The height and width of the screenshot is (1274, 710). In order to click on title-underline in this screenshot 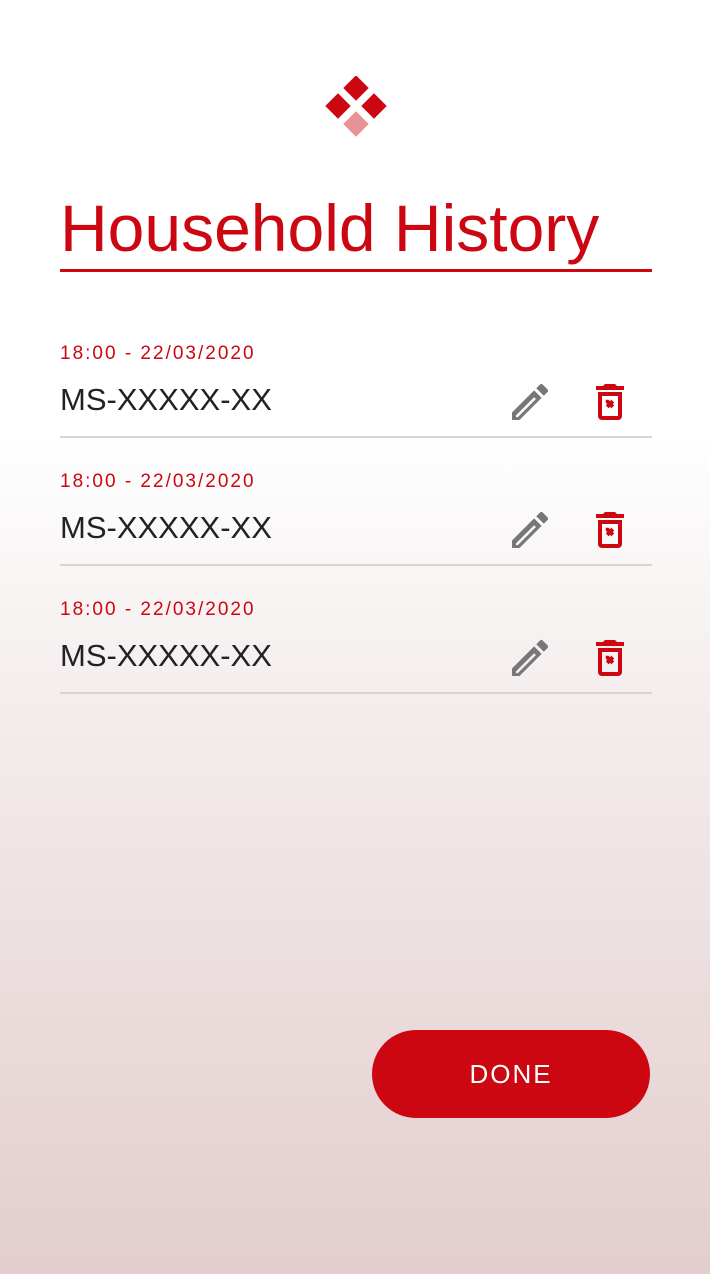, I will do `click(356, 270)`.